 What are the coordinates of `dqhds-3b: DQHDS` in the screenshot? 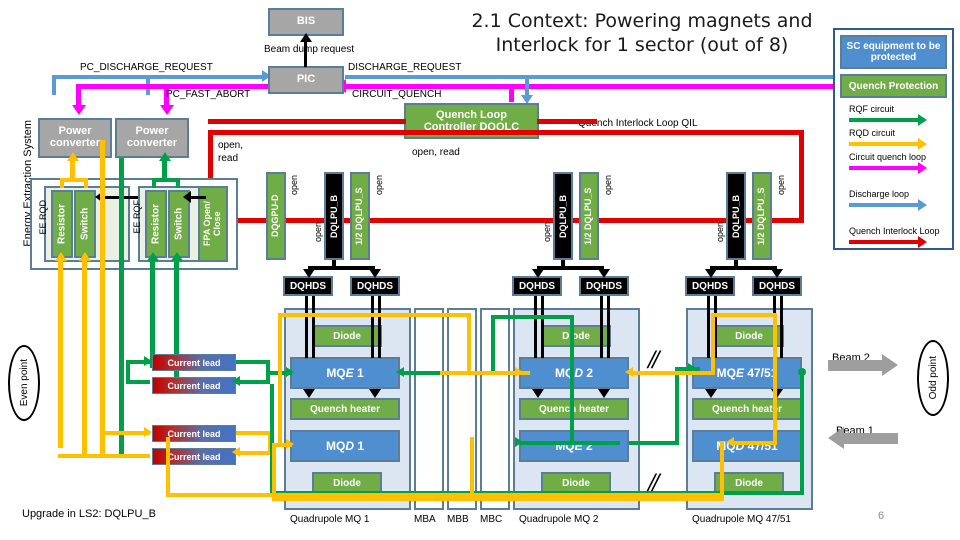 It's located at (777, 286).